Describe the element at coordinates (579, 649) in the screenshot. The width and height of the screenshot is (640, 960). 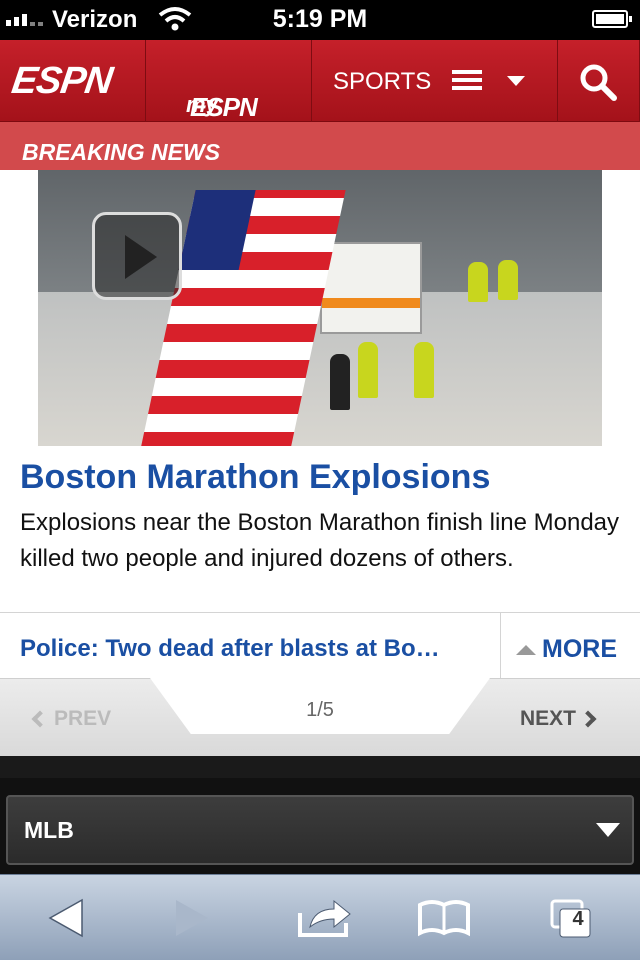
I see `more-label: MORE` at that location.